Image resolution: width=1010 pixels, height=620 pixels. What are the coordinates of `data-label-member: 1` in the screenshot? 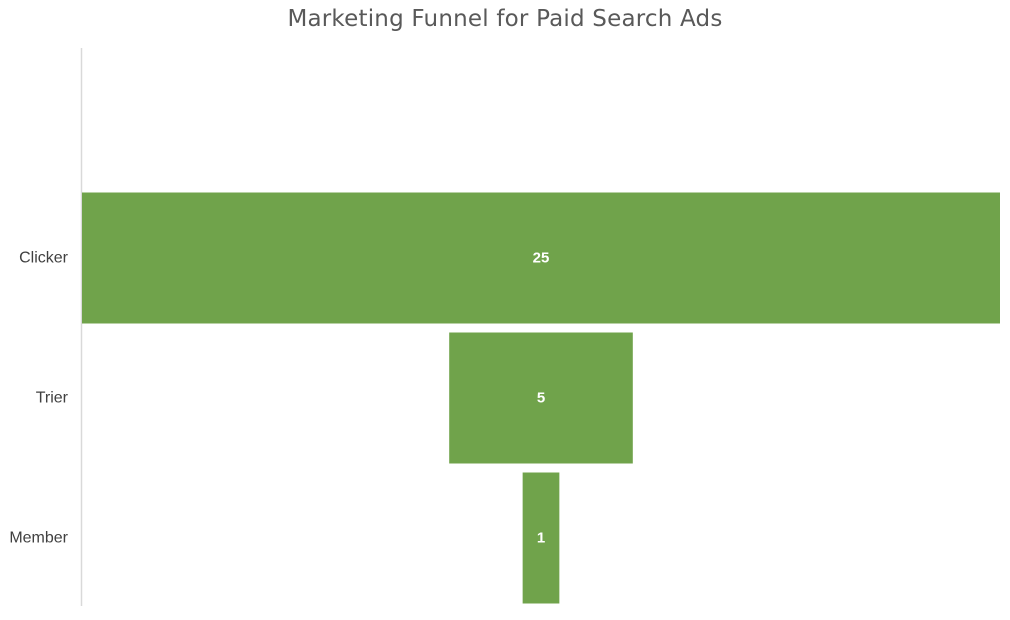 It's located at (541, 538).